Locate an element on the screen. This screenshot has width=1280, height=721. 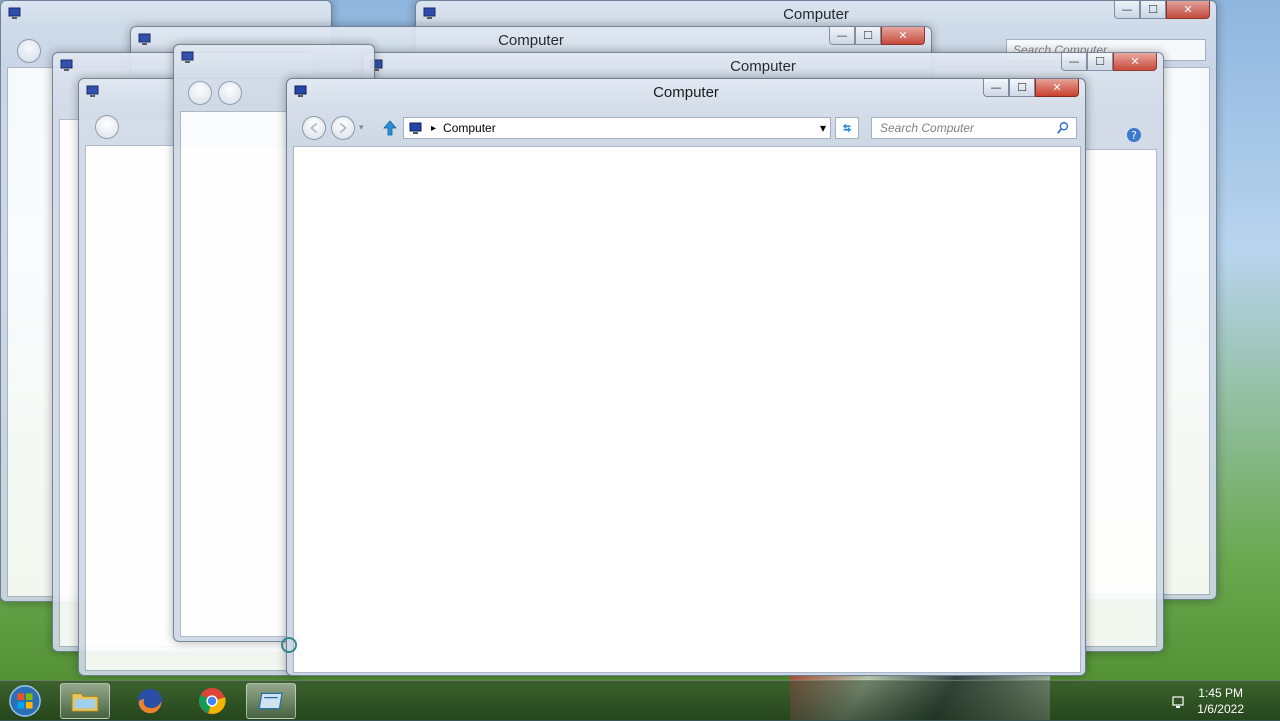
address-bar: ▸ Computer ▾ is located at coordinates (617, 128).